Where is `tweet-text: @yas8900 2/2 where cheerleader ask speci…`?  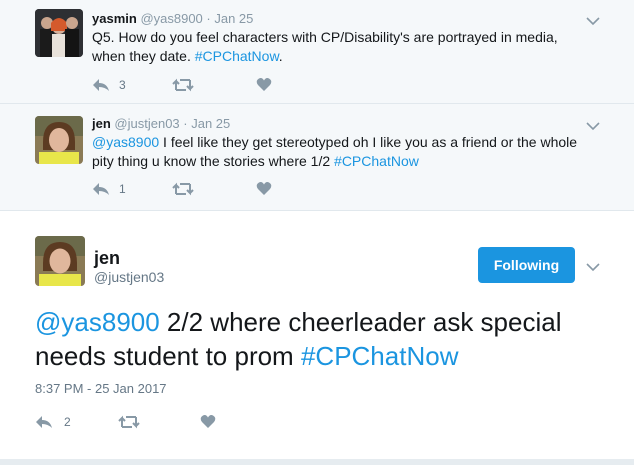
tweet-text: @yas8900 2/2 where cheerleader ask speci… is located at coordinates (320, 339).